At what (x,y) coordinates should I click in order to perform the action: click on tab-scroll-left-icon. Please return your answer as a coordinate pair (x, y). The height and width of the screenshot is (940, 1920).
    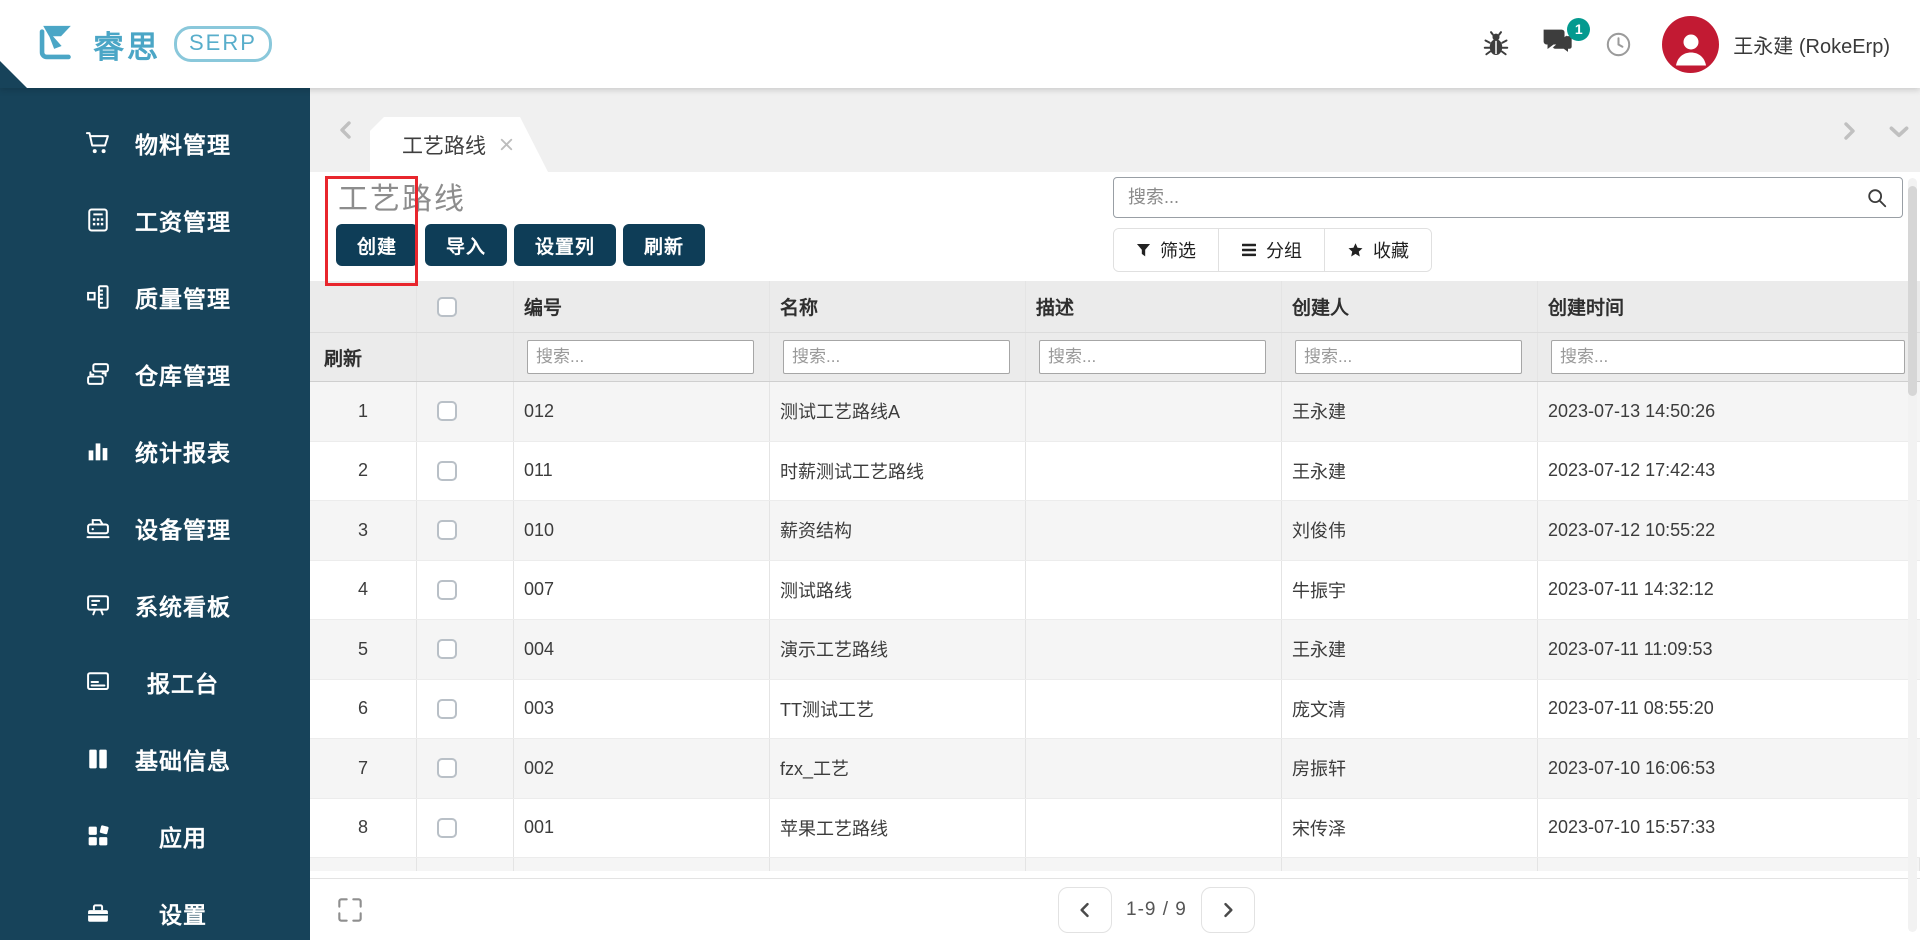
    Looking at the image, I should click on (346, 132).